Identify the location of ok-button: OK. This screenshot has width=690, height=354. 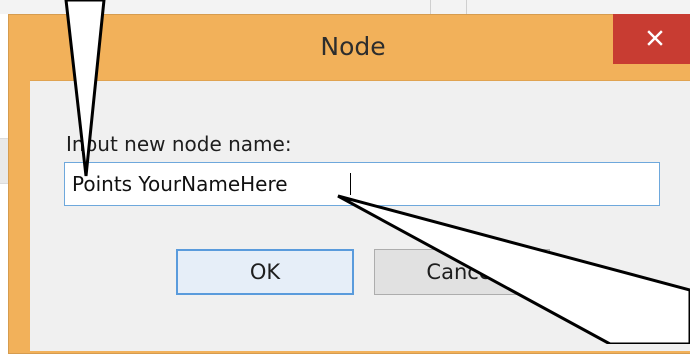
(265, 272).